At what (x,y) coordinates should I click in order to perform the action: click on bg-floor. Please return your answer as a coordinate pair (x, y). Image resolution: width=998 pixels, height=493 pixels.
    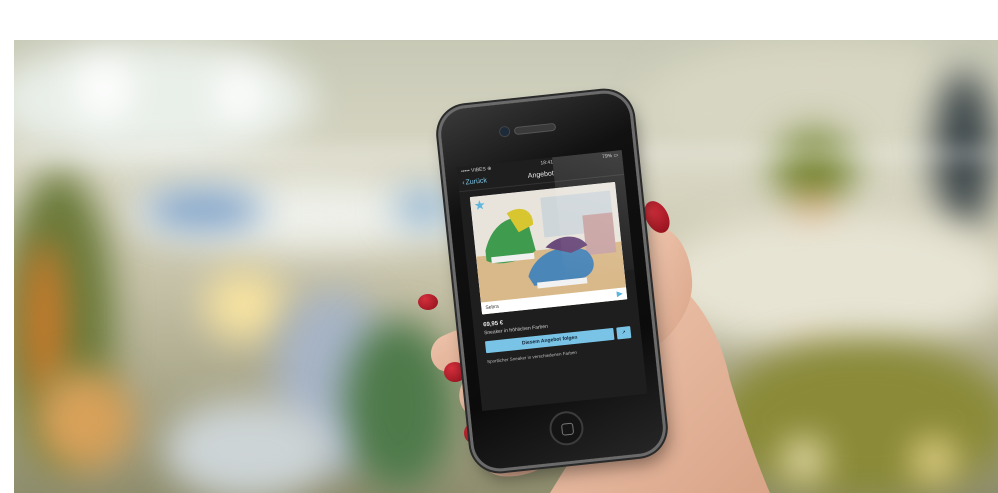
    Looking at the image, I should click on (249, 446).